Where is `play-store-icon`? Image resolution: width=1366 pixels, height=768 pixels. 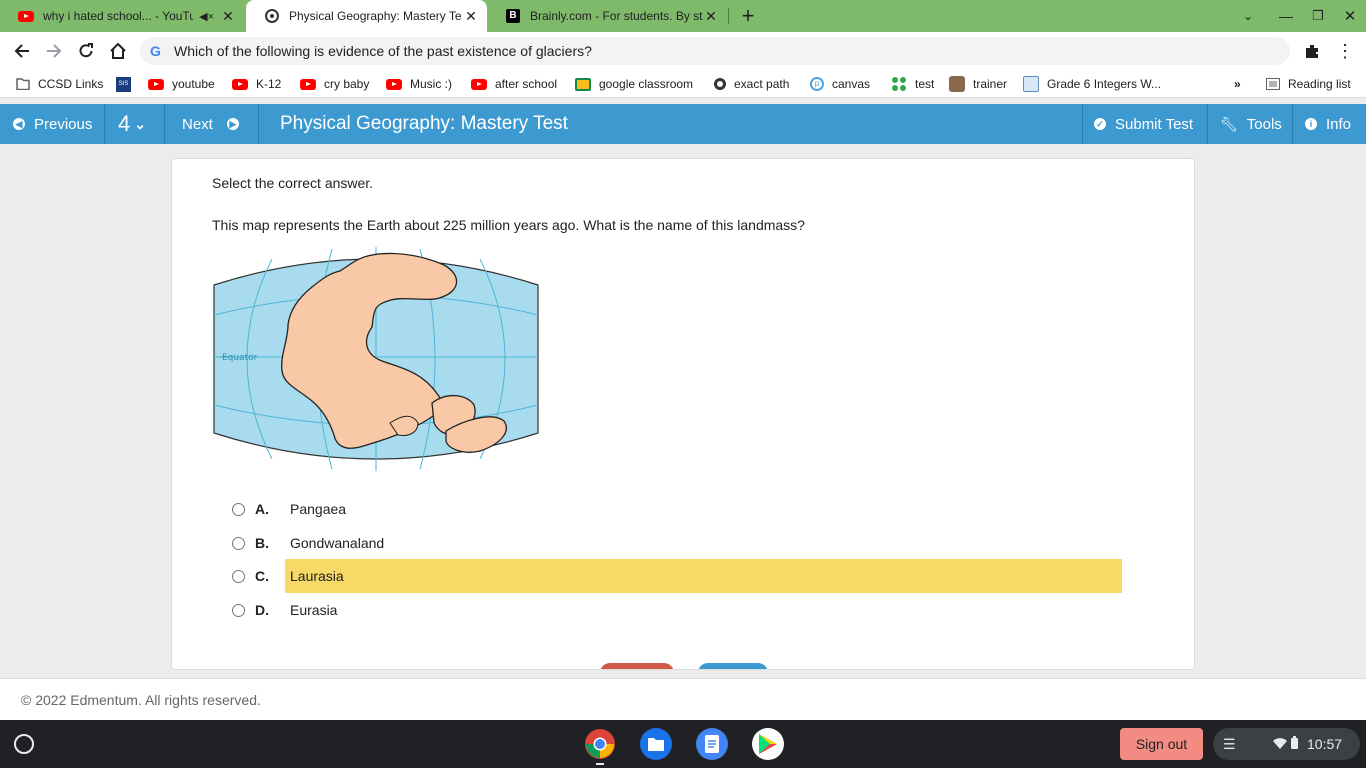 play-store-icon is located at coordinates (768, 744).